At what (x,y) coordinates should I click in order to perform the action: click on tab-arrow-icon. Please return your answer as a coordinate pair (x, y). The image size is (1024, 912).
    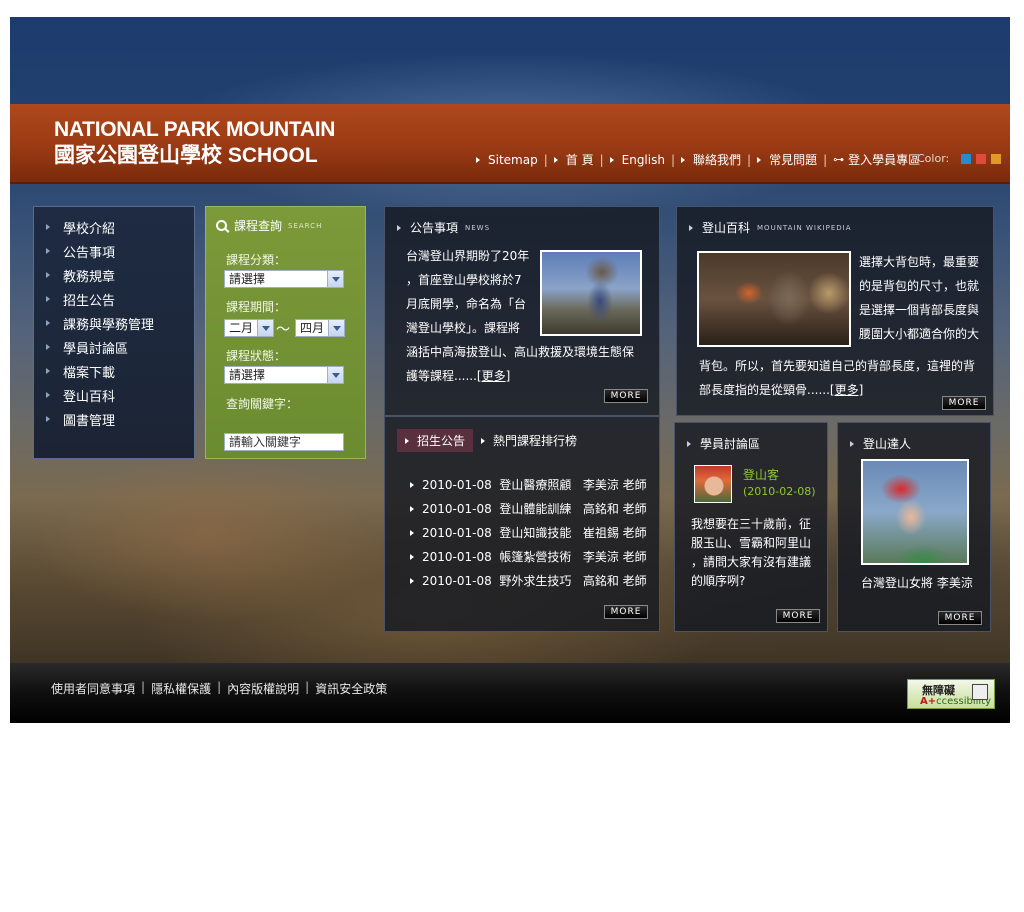
    Looking at the image, I should click on (407, 440).